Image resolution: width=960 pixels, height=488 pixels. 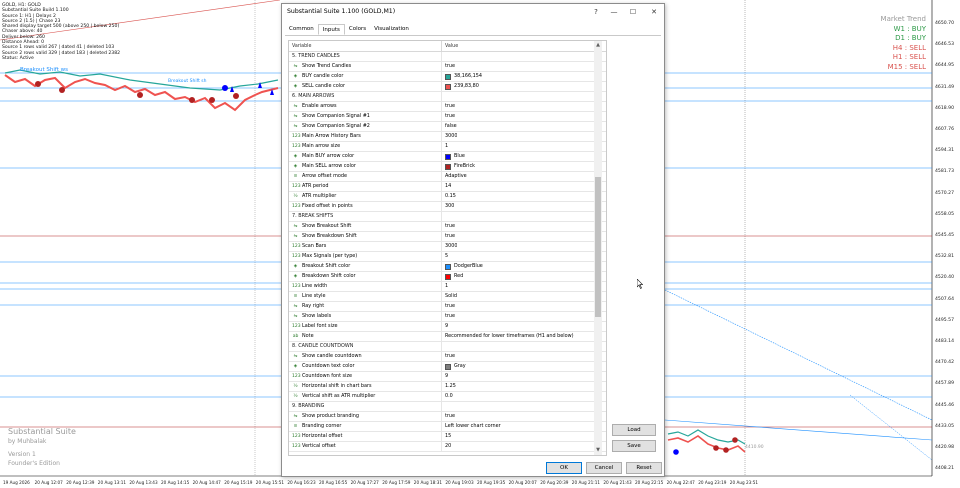 I want to click on input-row: ½ ATR multiplier 0.15, so click(x=447, y=197).